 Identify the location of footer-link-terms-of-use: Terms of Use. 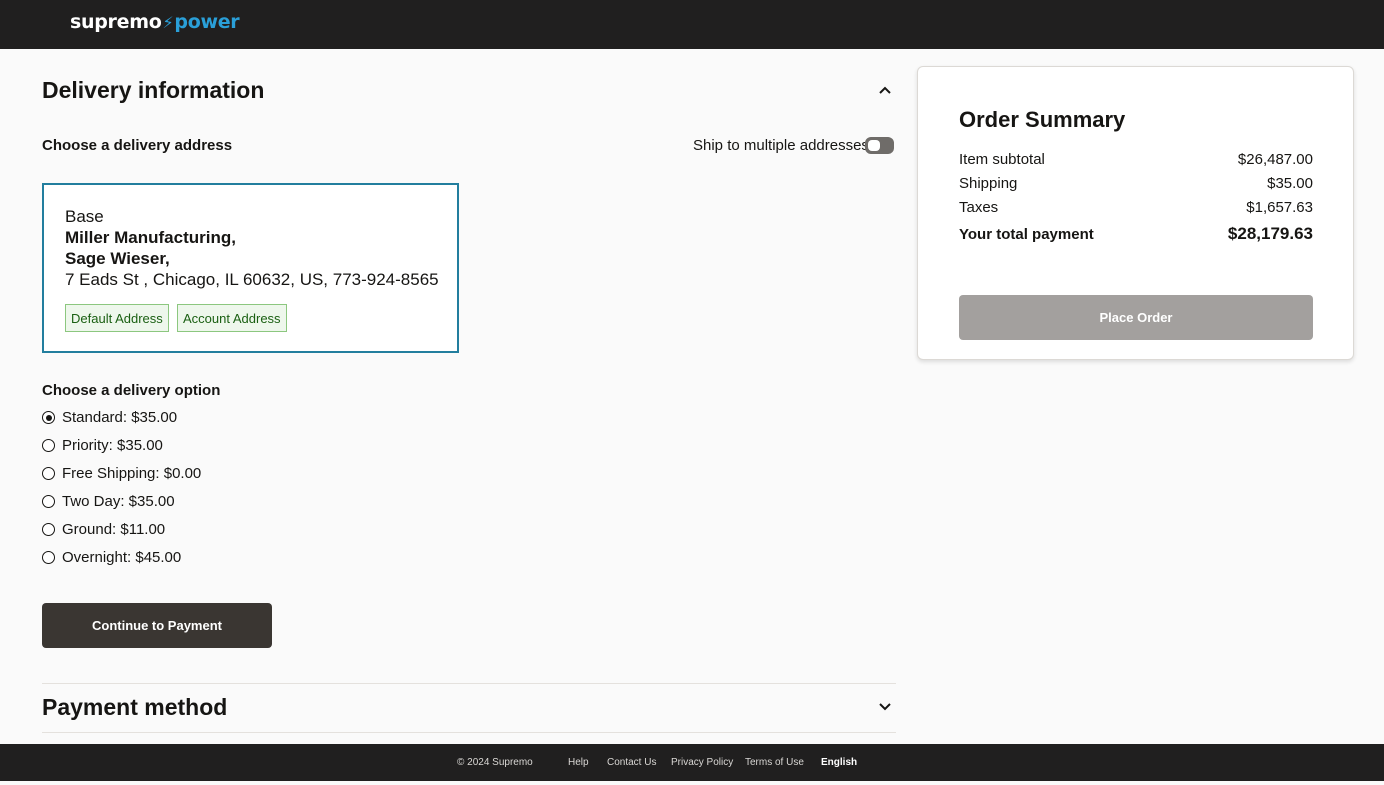
(774, 762).